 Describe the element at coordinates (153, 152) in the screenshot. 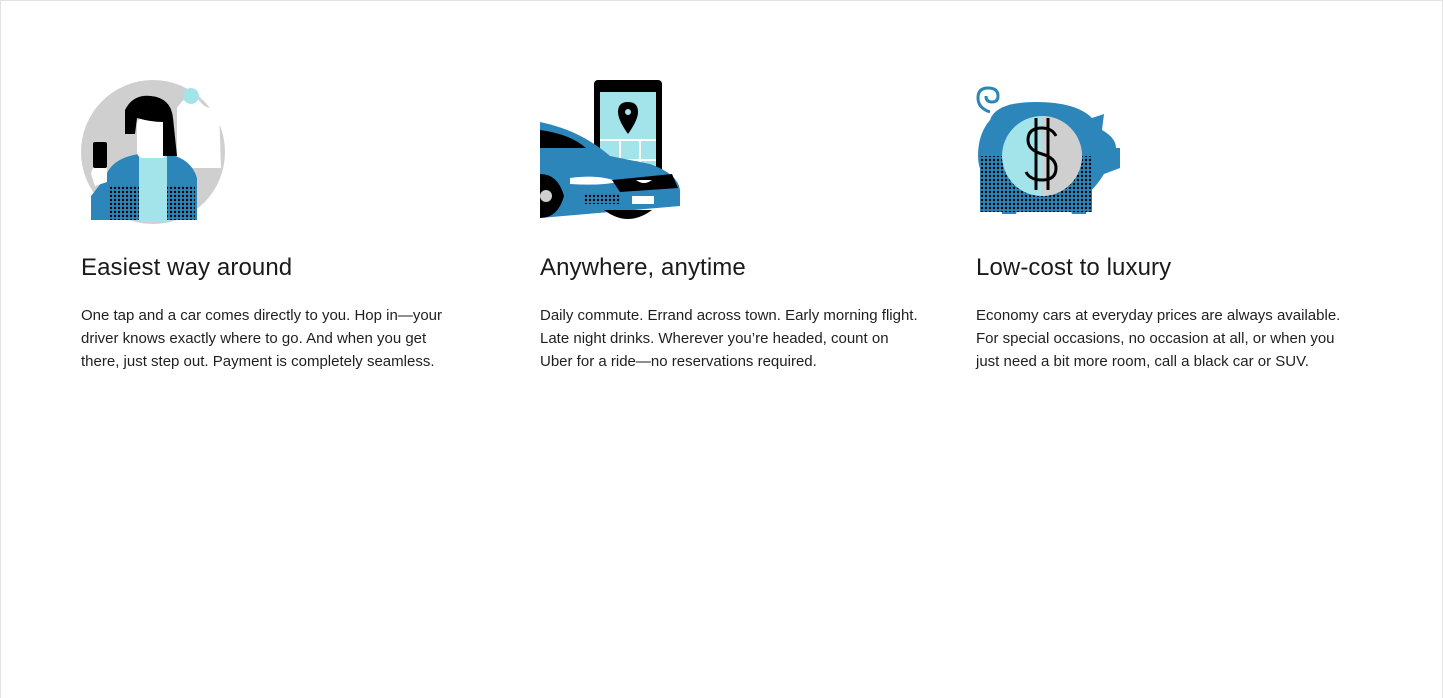

I see `rider-with-phone-icon` at that location.